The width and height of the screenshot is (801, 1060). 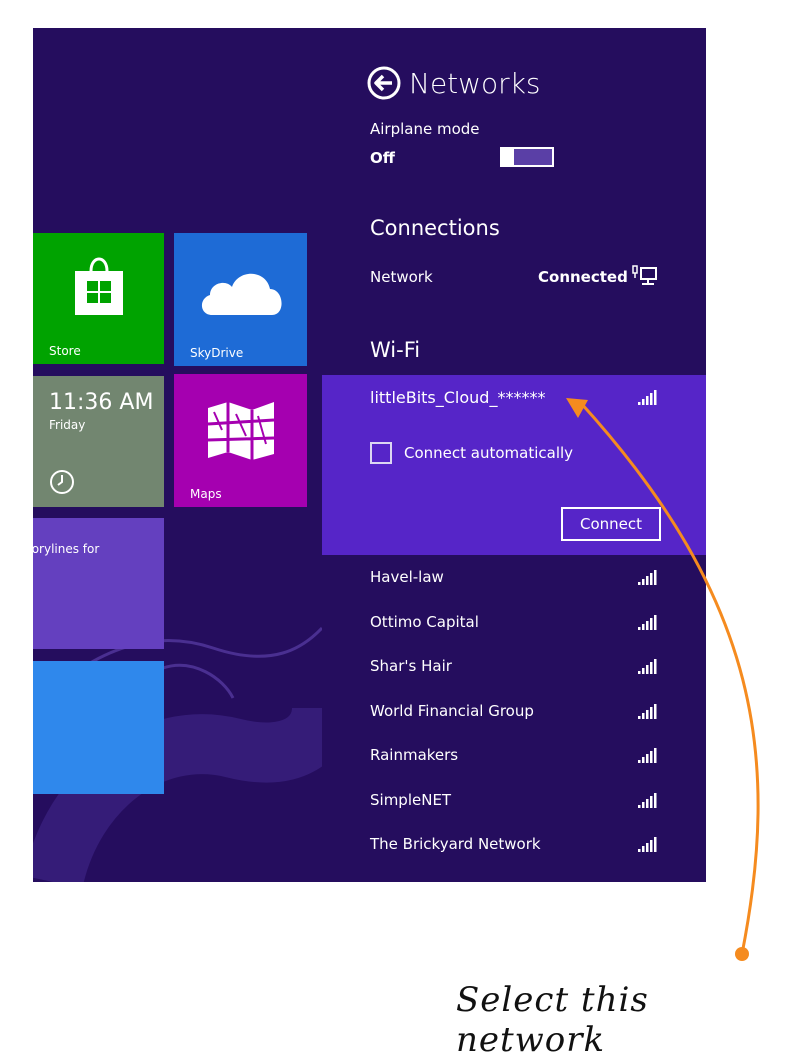 I want to click on annotation-overlay, so click(x=663, y=679).